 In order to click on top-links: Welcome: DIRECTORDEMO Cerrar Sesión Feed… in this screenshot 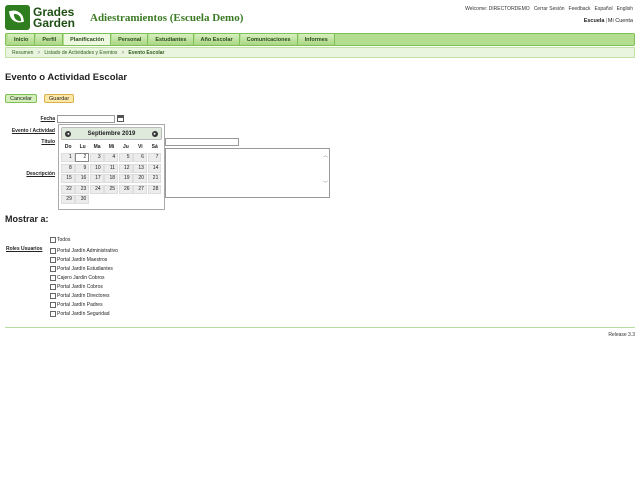, I will do `click(549, 9)`.